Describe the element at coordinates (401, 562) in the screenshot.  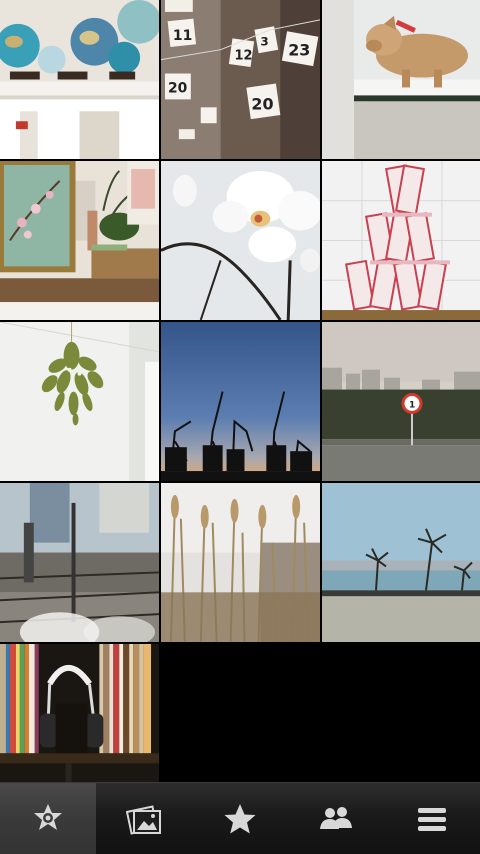
I see `photo-thumbnail-palm-trees` at that location.